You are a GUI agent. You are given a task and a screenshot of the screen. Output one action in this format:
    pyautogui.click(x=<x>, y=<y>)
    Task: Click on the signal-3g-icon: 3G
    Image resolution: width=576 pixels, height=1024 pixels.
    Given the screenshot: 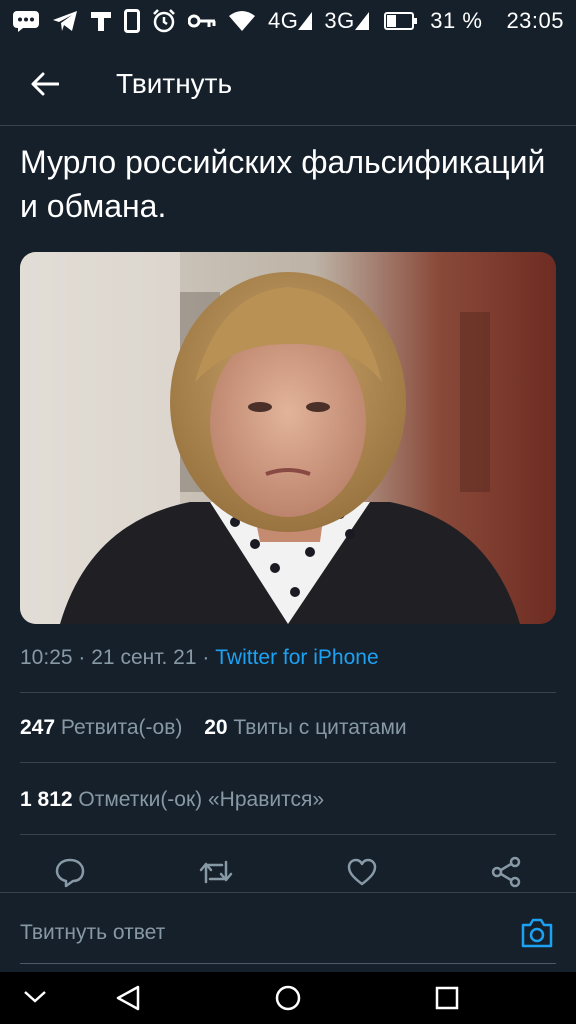 What is the action you would take?
    pyautogui.click(x=346, y=21)
    